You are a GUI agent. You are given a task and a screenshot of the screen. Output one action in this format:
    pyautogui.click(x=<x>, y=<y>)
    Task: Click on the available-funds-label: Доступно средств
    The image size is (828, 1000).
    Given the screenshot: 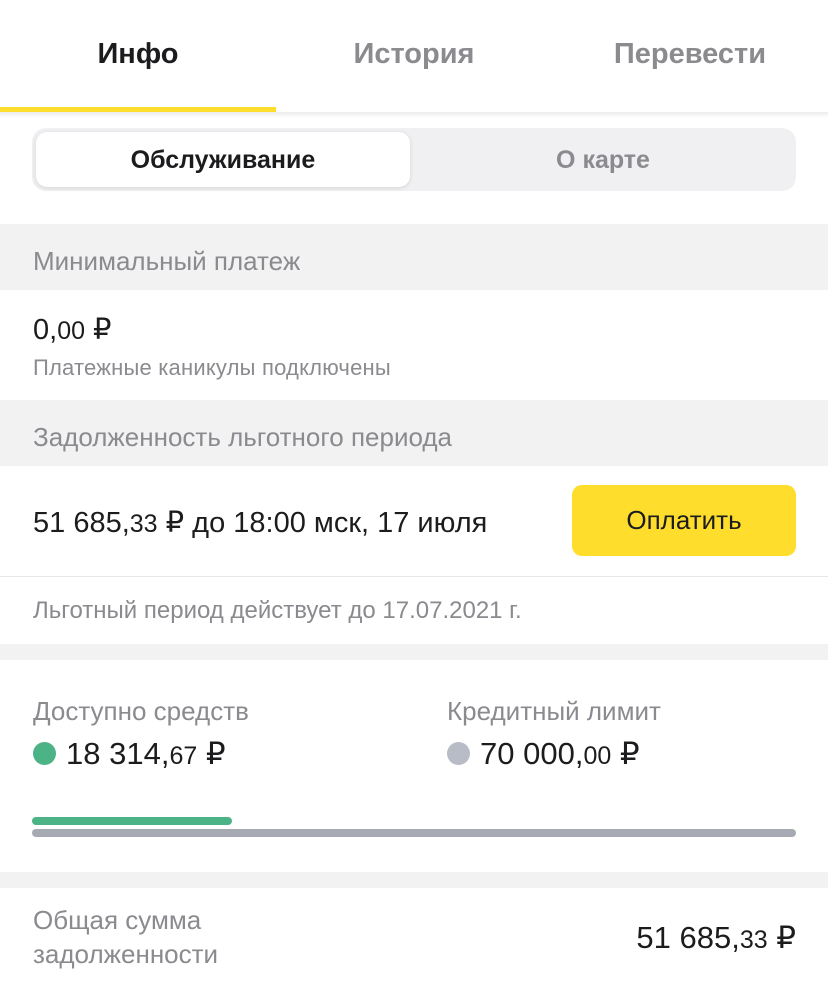 What is the action you would take?
    pyautogui.click(x=141, y=711)
    